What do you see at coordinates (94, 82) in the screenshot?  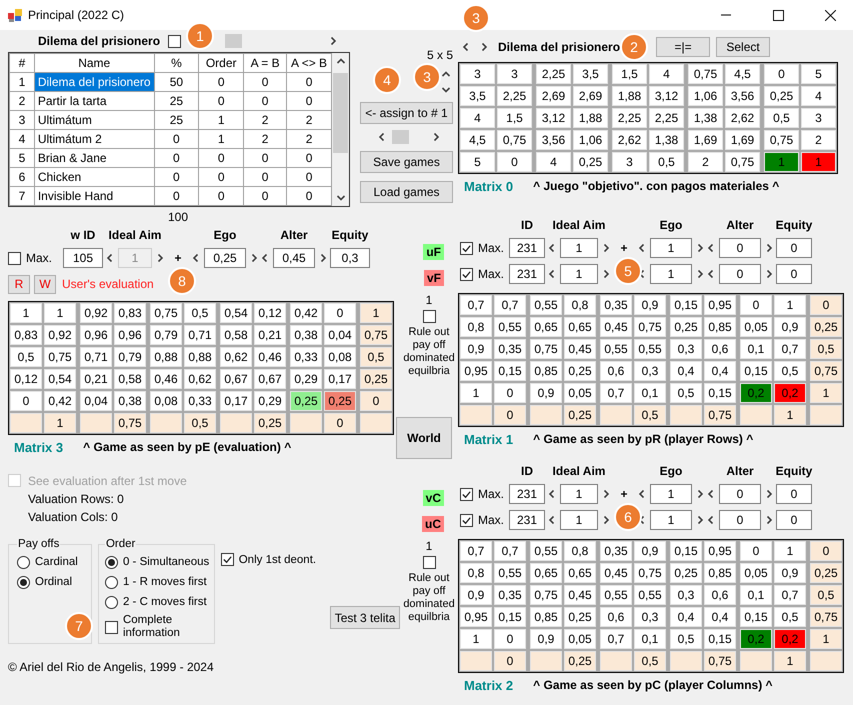 I see `table-cell: Dilema del prisionero` at bounding box center [94, 82].